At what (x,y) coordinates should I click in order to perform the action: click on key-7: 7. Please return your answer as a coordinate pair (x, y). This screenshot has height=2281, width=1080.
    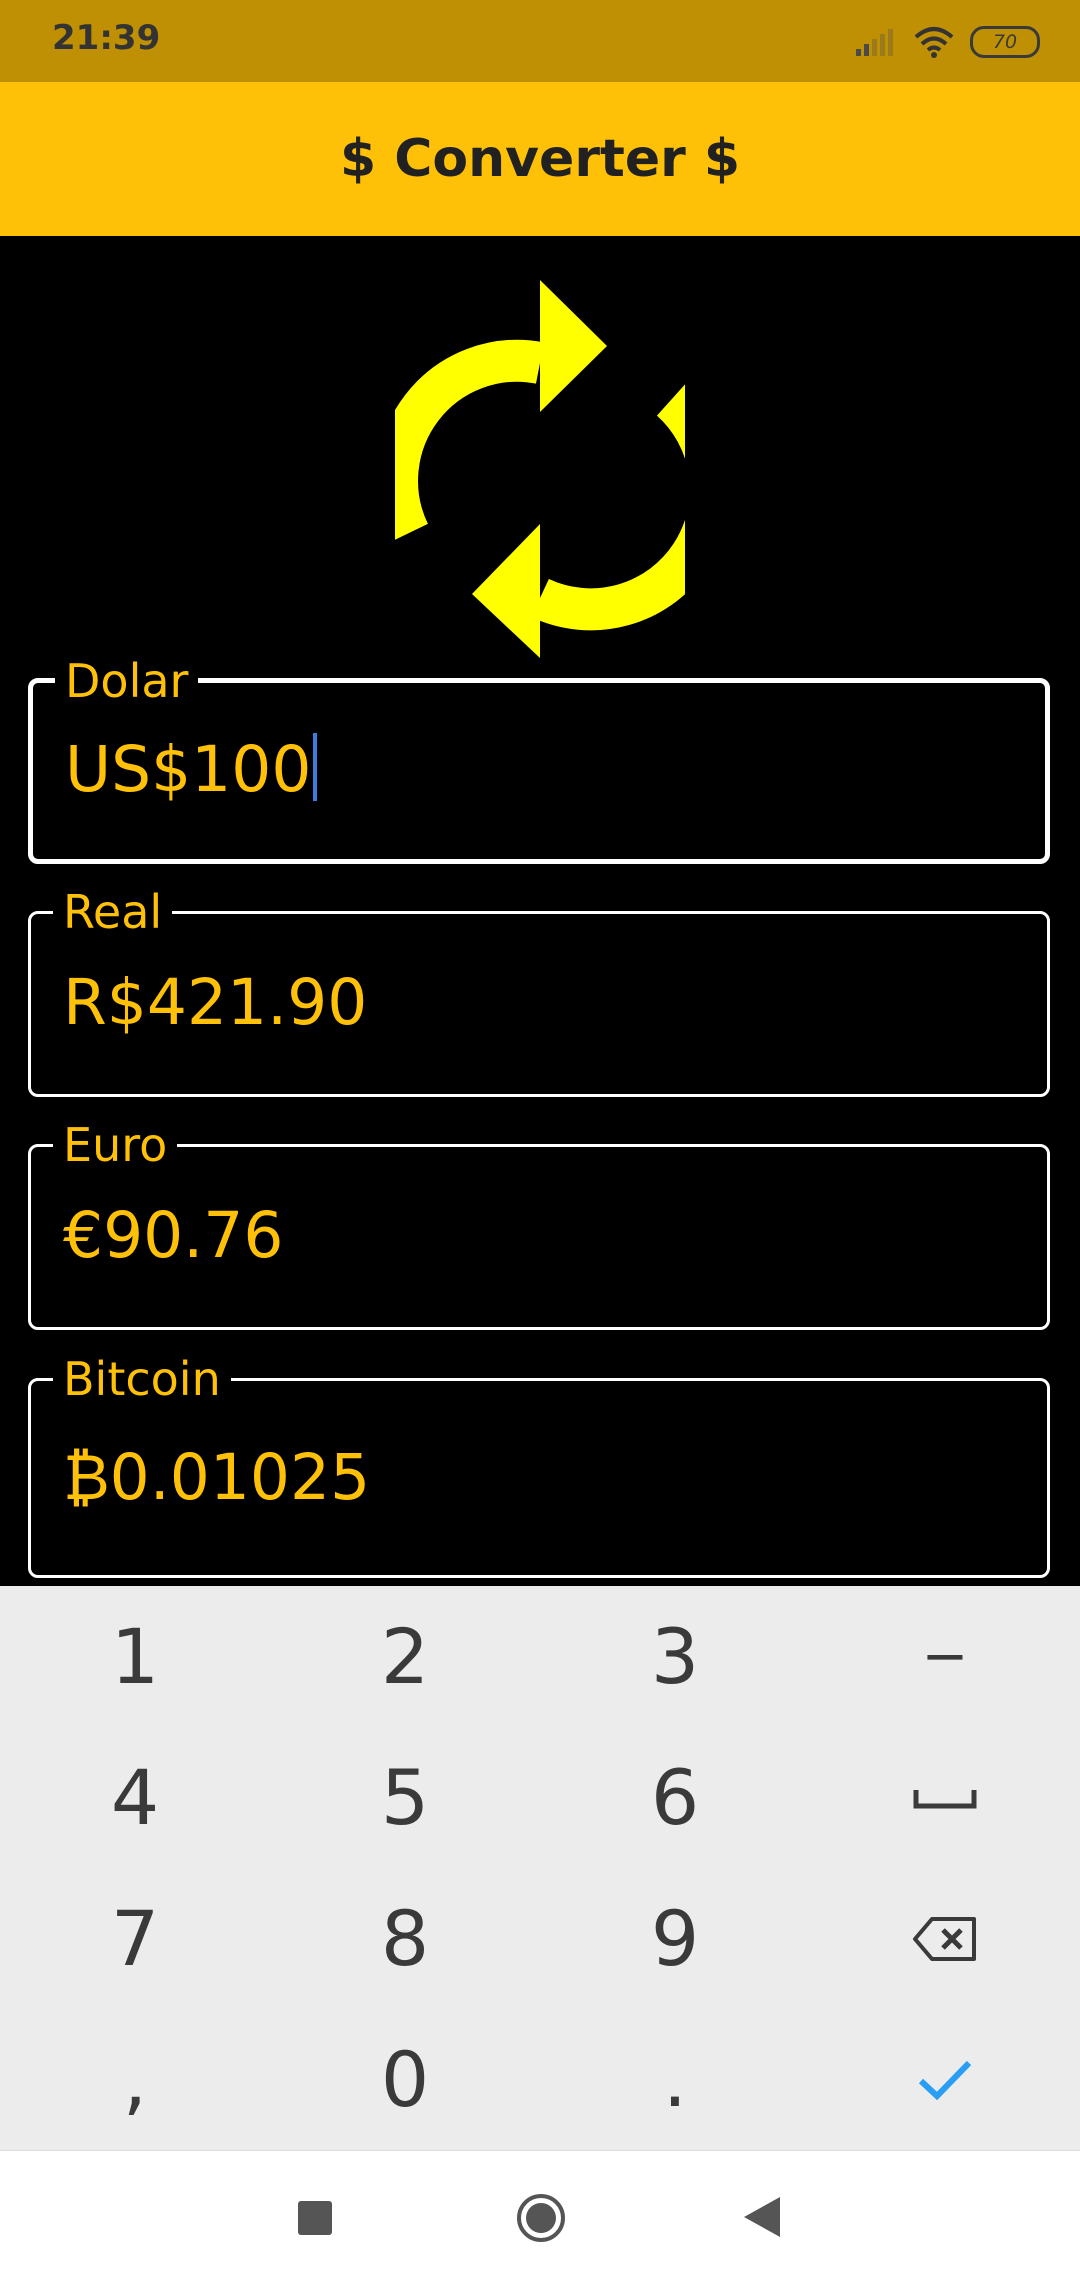
    Looking at the image, I should click on (135, 1938).